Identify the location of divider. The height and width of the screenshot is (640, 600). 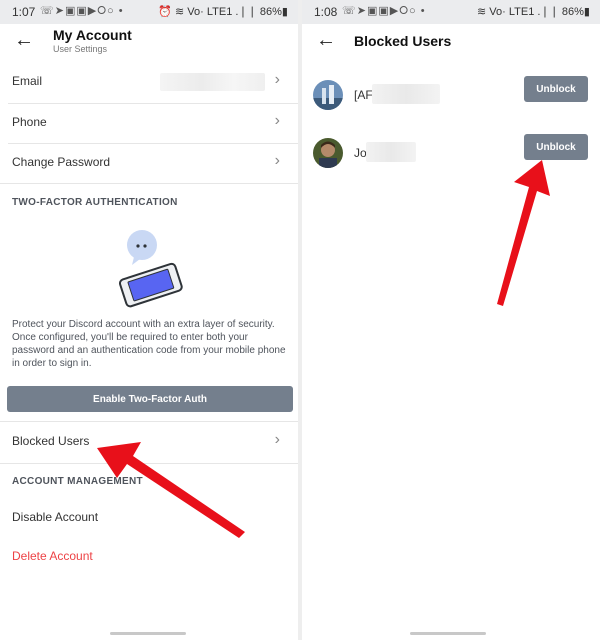
(149, 183).